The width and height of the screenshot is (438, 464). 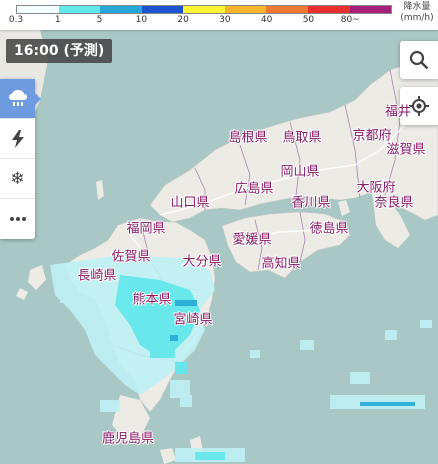 I want to click on label-oita: 大分県, so click(x=202, y=262).